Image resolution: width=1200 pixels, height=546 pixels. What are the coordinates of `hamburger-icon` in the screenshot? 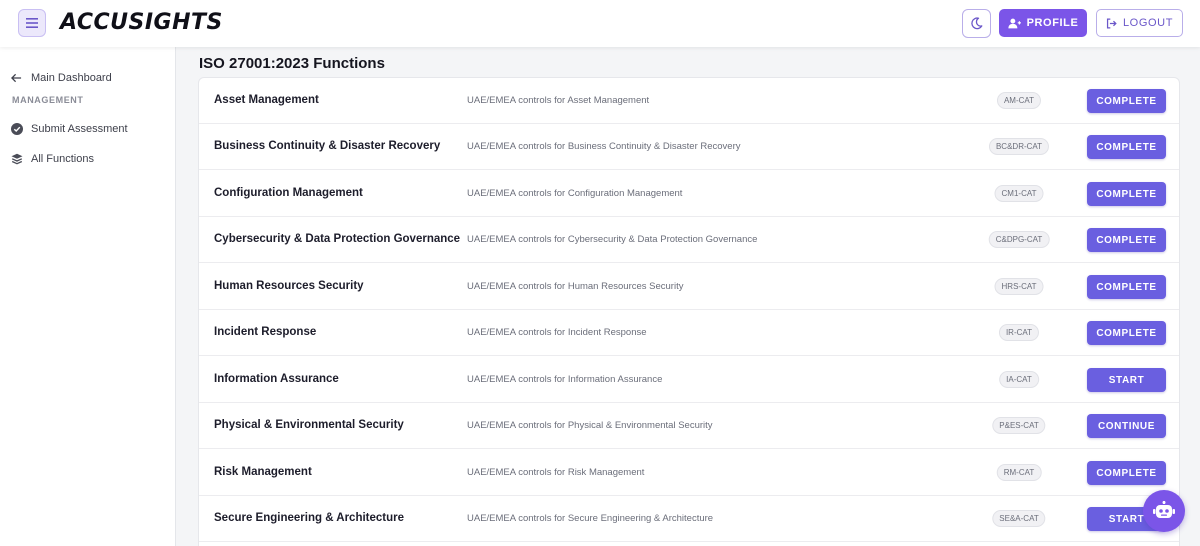 It's located at (32, 23).